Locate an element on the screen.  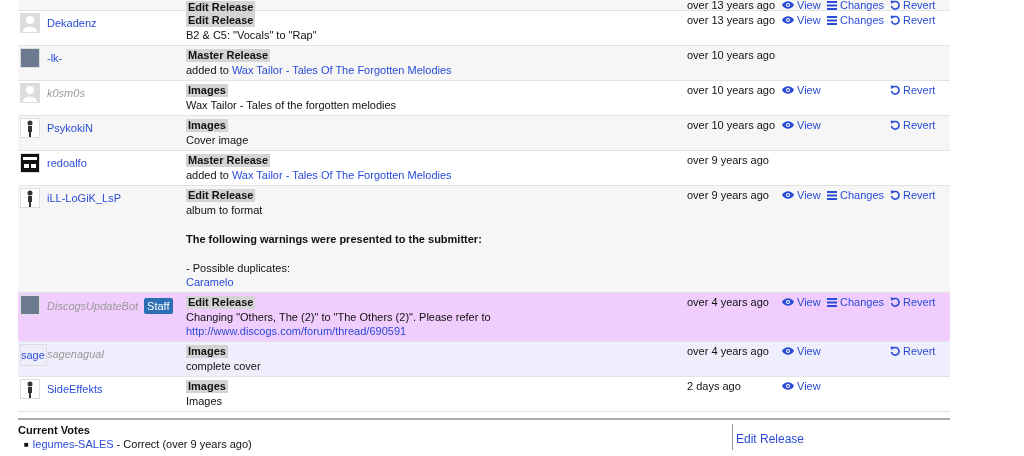
avatar-text: sage is located at coordinates (33, 355).